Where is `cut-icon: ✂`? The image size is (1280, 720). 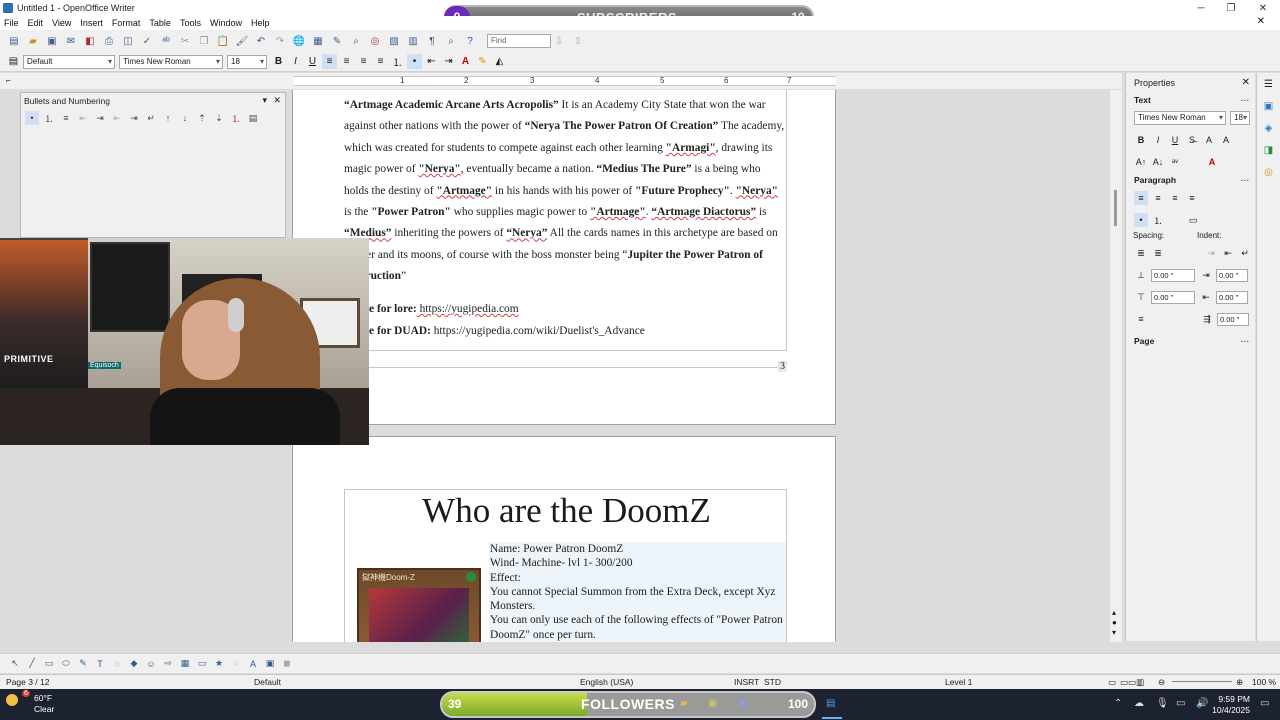 cut-icon: ✂ is located at coordinates (185, 41).